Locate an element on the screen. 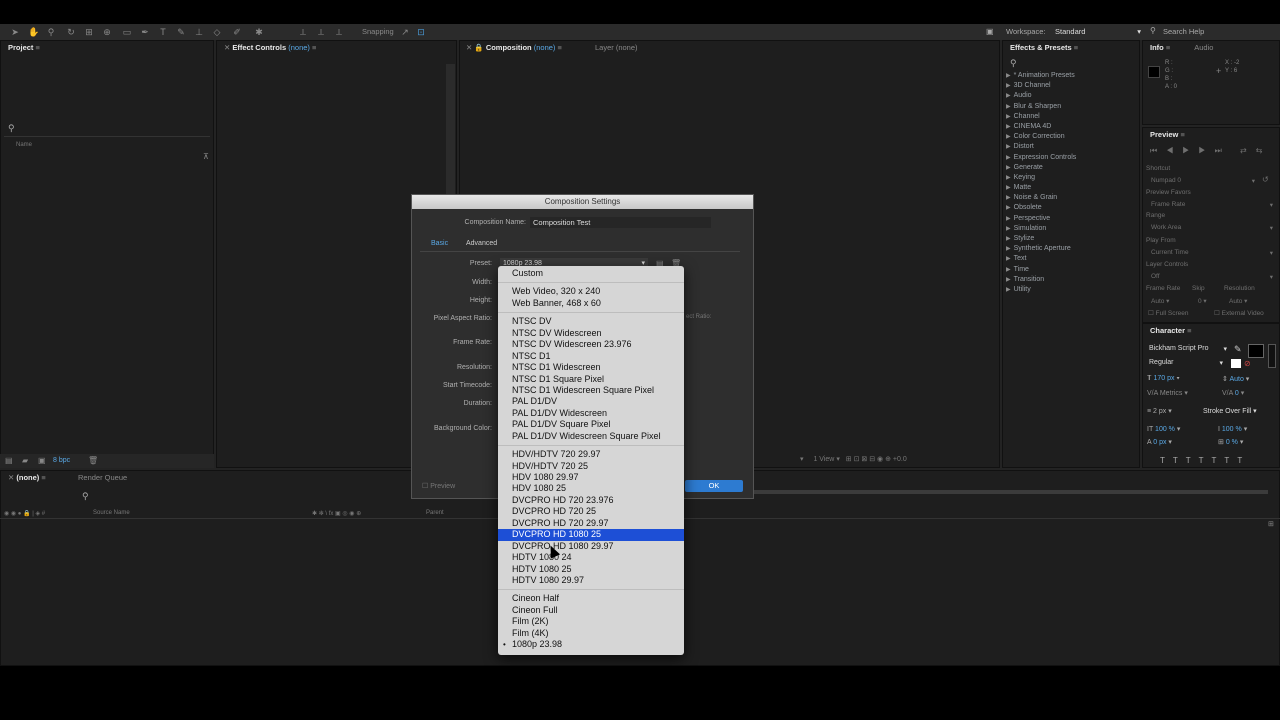 Image resolution: width=1280 pixels, height=720 pixels. preset-menu-item: Cineon Full is located at coordinates (591, 610).